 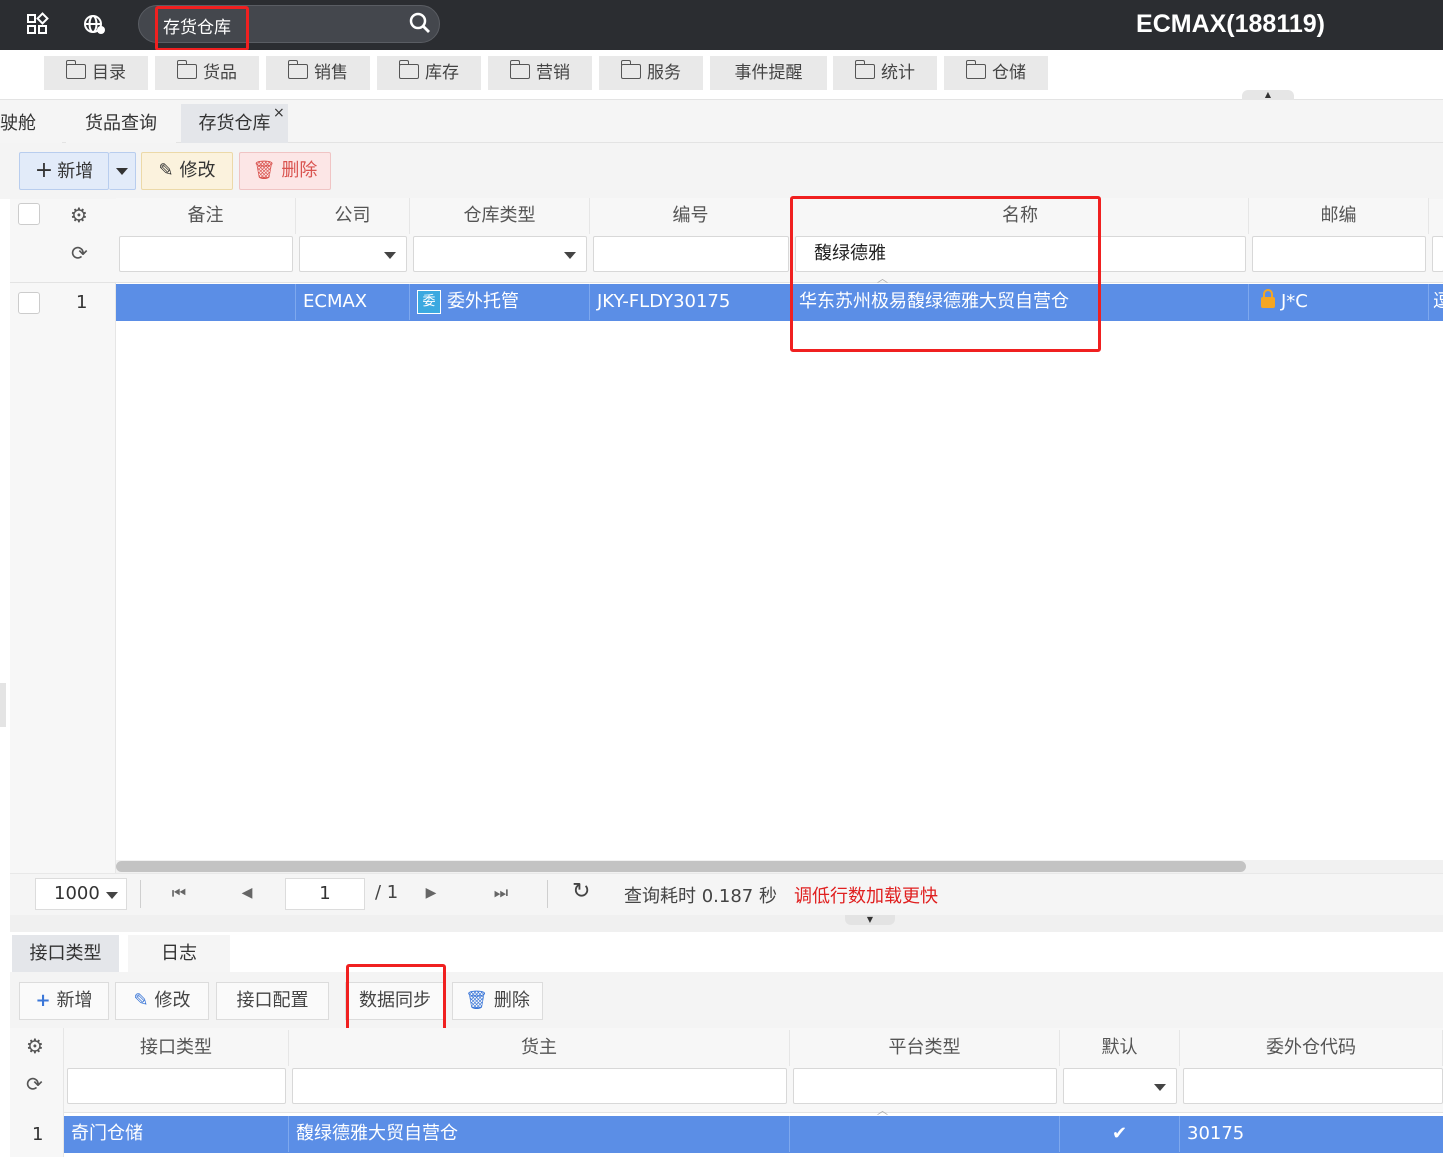 What do you see at coordinates (500, 302) in the screenshot?
I see `cell-warehouse-type: 委委外托管` at bounding box center [500, 302].